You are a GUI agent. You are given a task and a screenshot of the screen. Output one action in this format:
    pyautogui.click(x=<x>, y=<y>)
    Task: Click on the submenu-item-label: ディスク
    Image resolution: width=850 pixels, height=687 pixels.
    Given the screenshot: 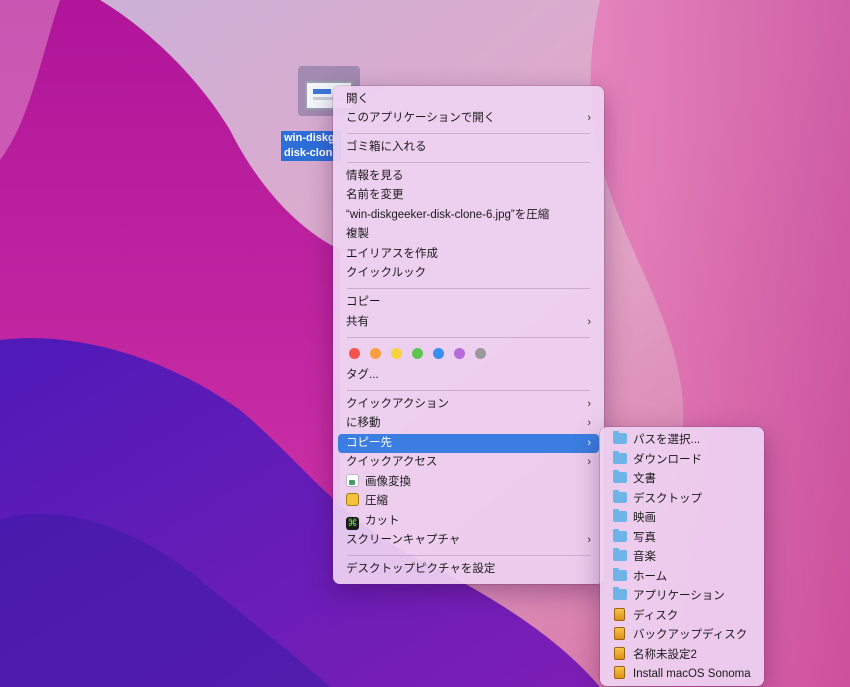 What is the action you would take?
    pyautogui.click(x=656, y=615)
    